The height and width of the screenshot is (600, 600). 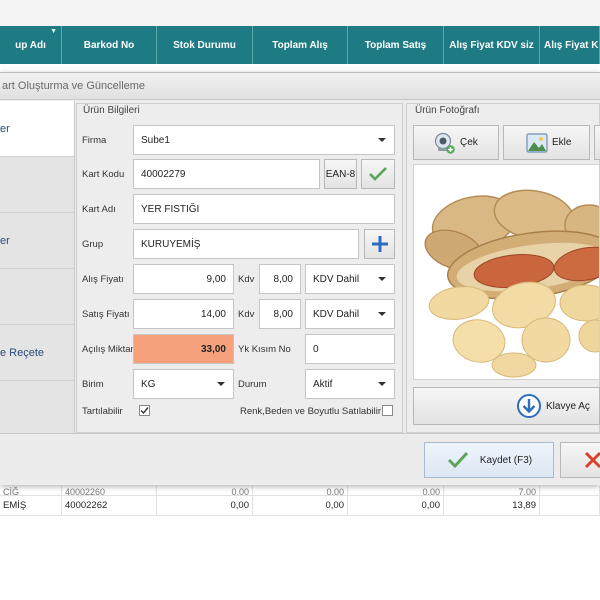 I want to click on acilis-miktar-input: 33,00, so click(x=183, y=349).